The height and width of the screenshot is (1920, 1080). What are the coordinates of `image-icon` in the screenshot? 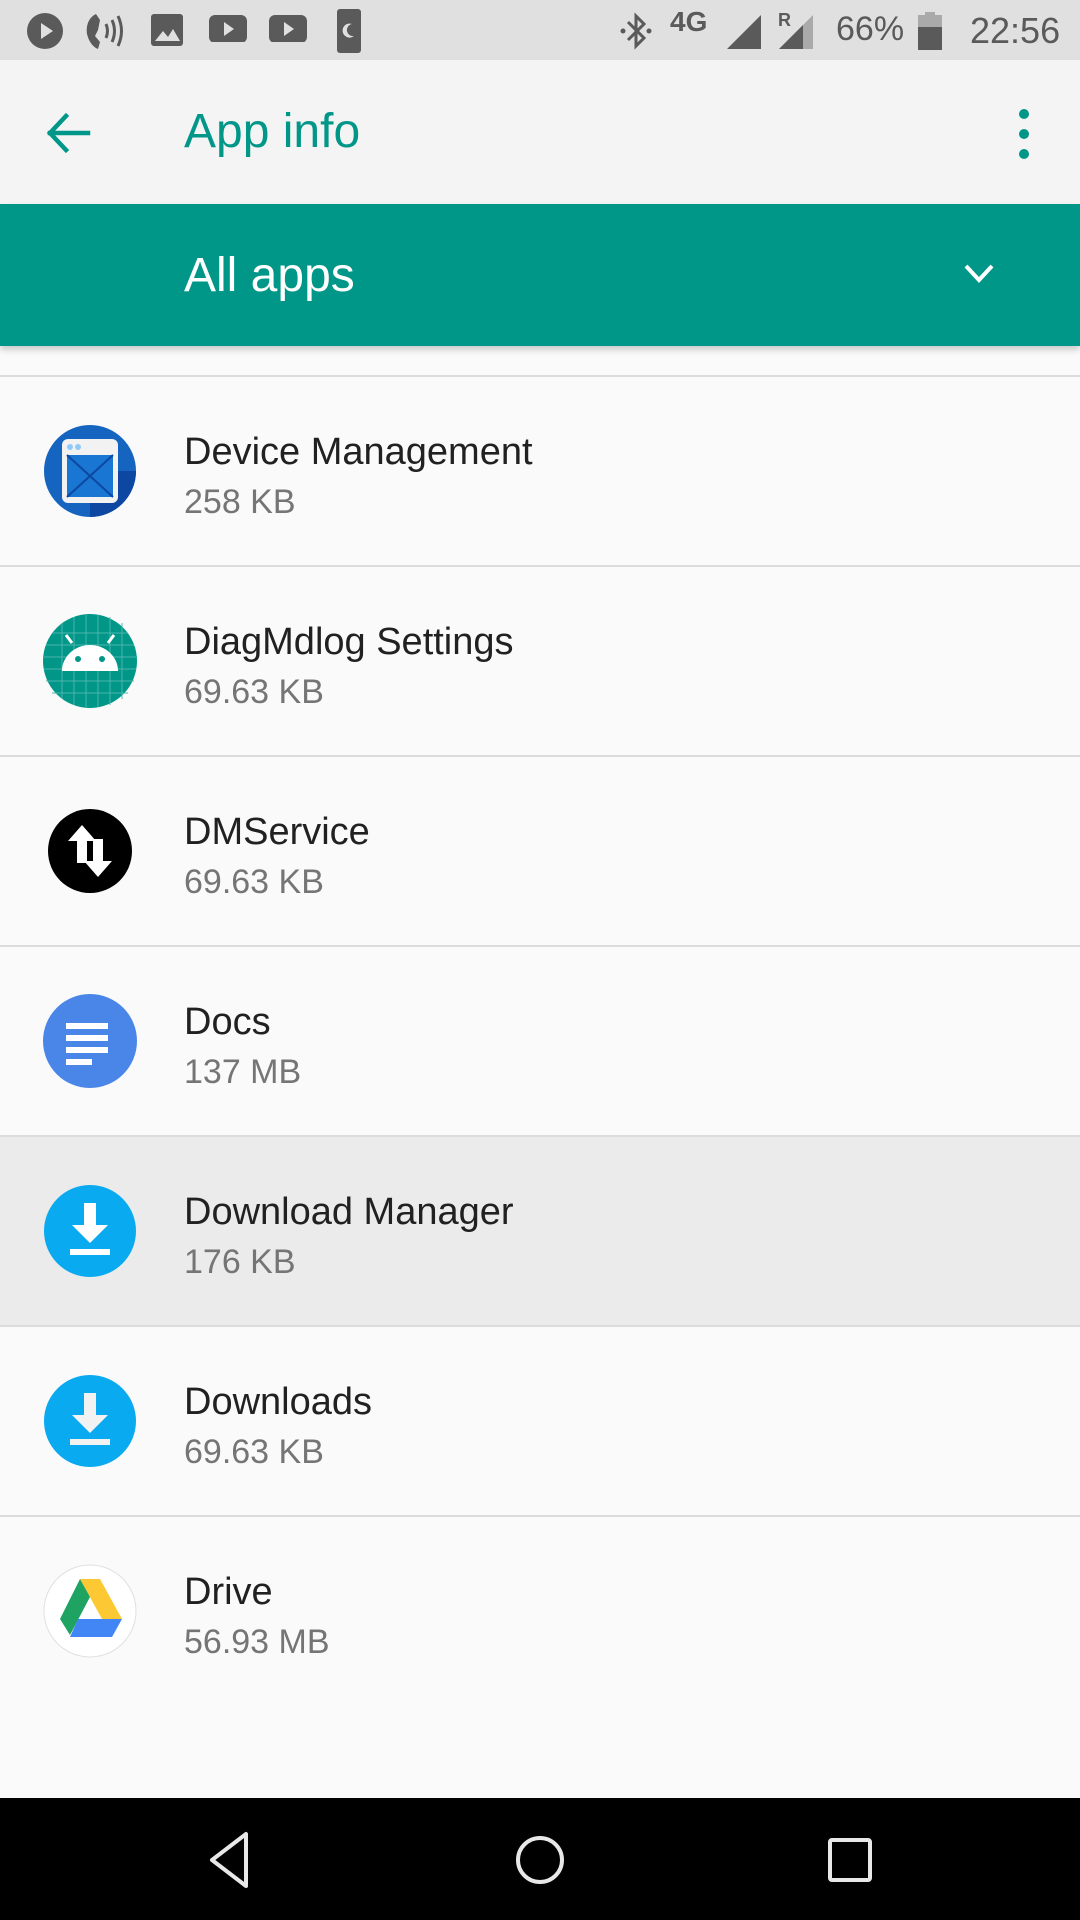 It's located at (167, 30).